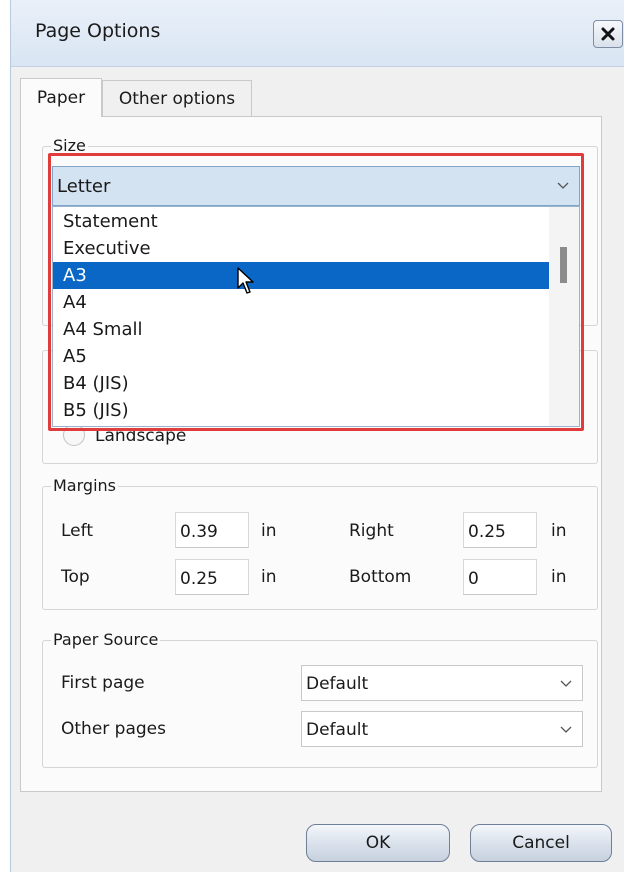  Describe the element at coordinates (84, 485) in the screenshot. I see `margins-legend: Margins` at that location.